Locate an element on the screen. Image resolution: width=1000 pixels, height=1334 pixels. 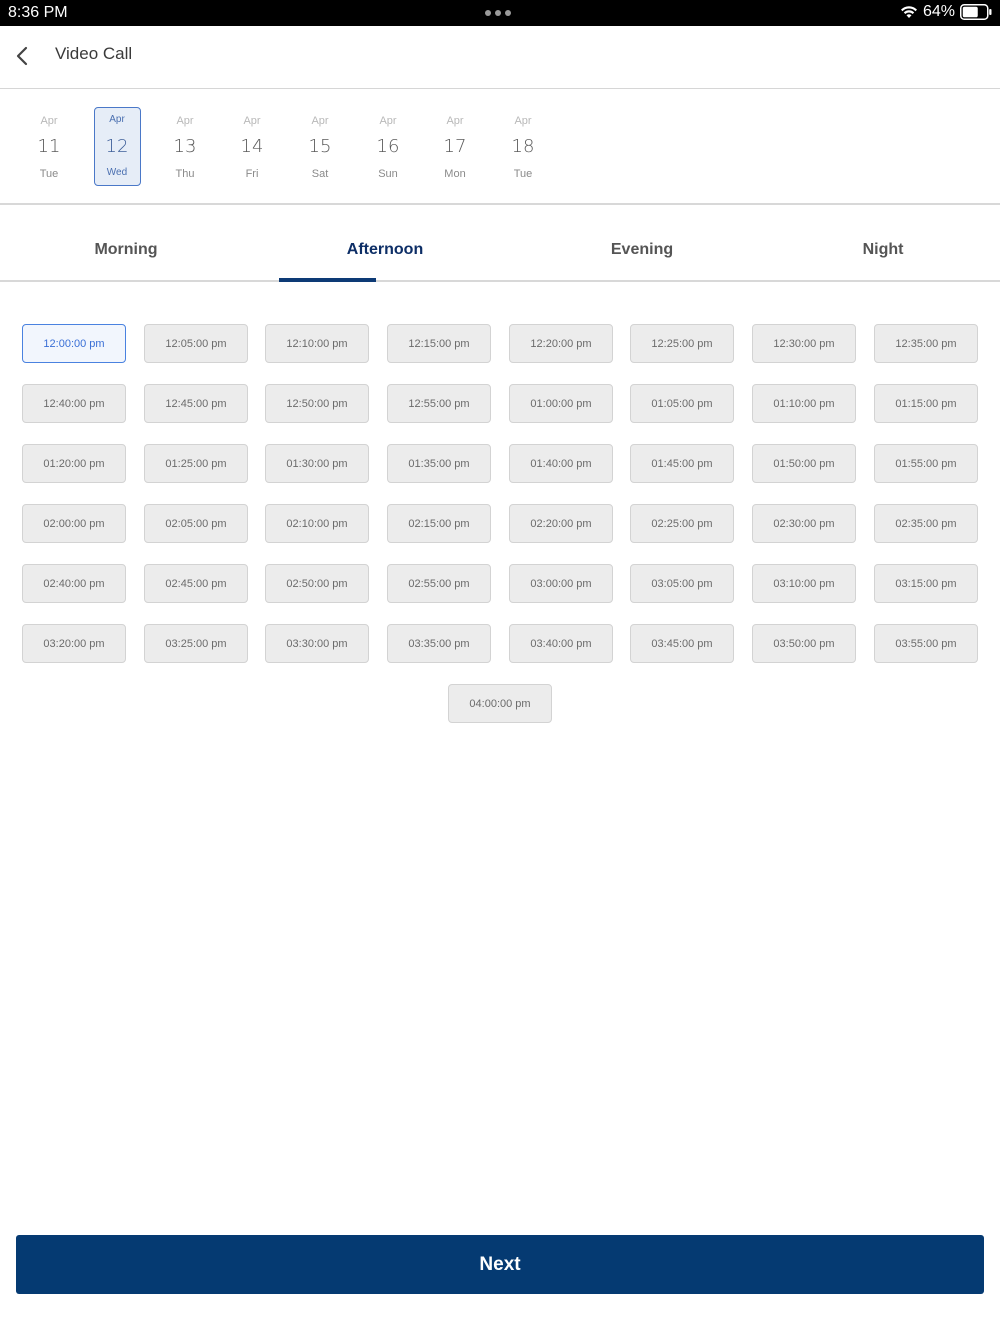
battery-icon is located at coordinates (976, 12).